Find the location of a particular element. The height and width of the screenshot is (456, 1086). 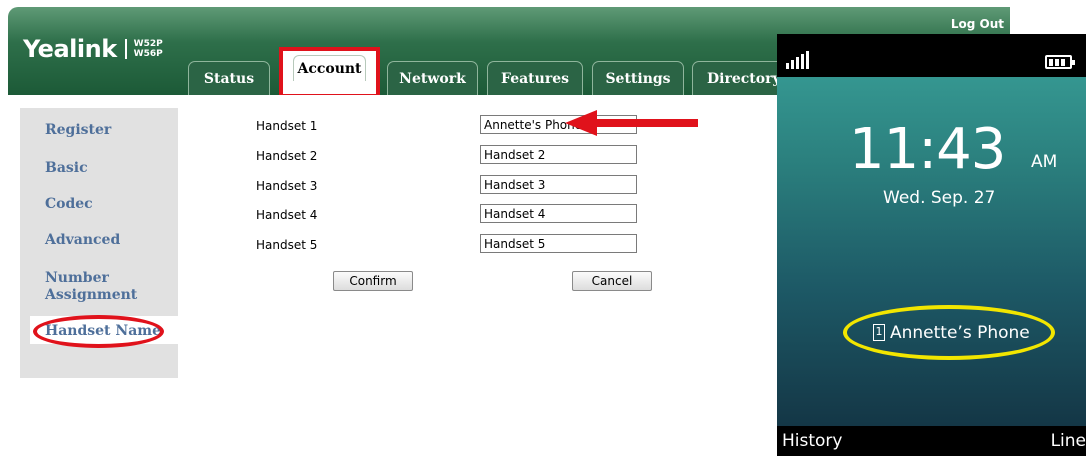

confirm-button: Confirm is located at coordinates (373, 281).